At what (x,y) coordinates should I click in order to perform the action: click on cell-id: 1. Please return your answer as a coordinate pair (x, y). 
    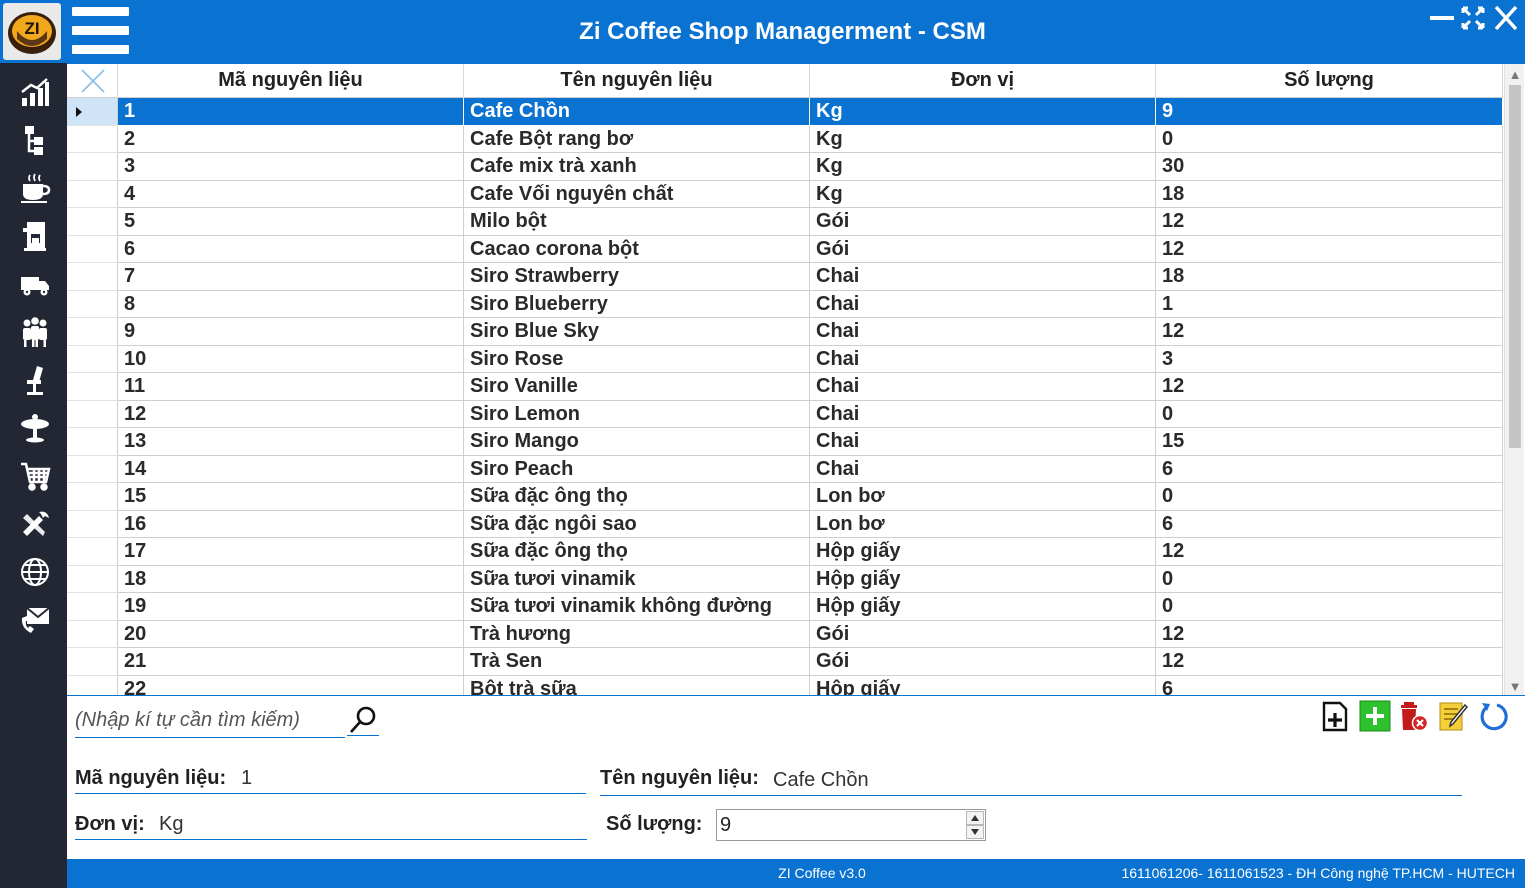
    Looking at the image, I should click on (291, 112).